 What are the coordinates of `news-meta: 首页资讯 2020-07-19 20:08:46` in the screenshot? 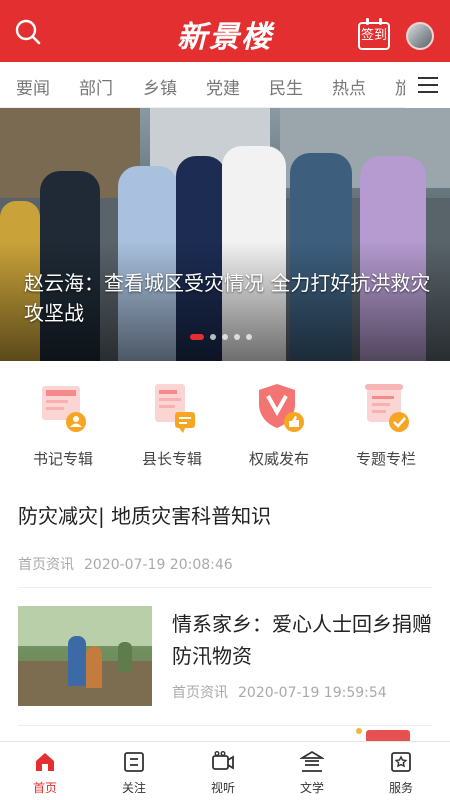 It's located at (225, 564).